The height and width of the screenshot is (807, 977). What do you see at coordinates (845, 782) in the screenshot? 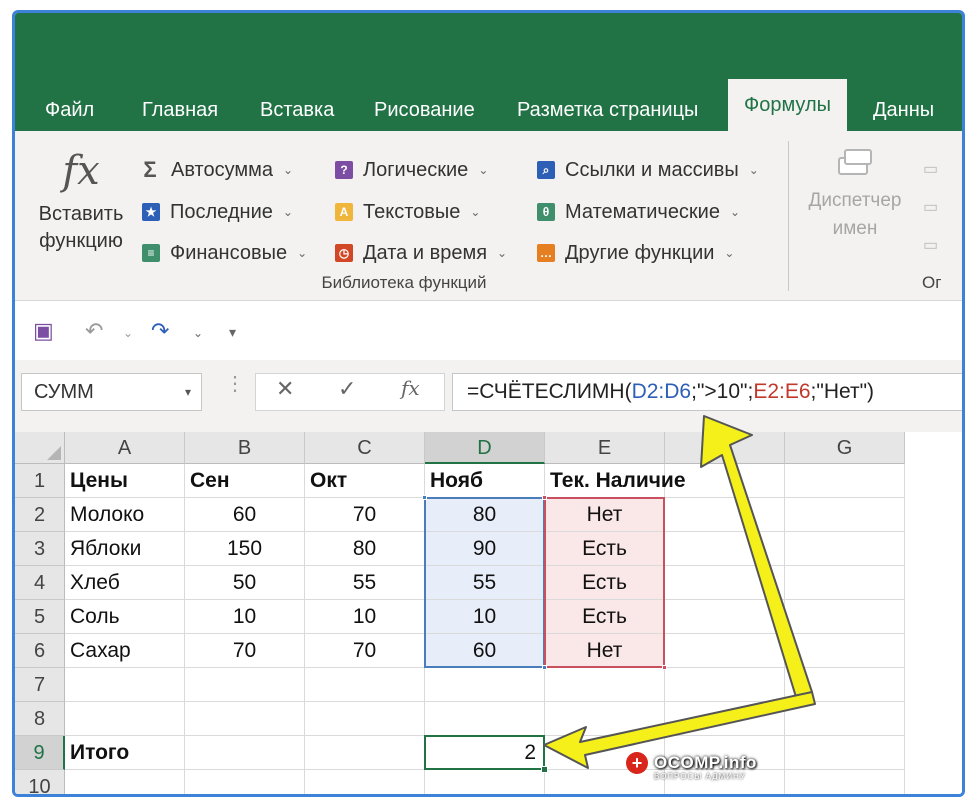
I see `cell-g10` at bounding box center [845, 782].